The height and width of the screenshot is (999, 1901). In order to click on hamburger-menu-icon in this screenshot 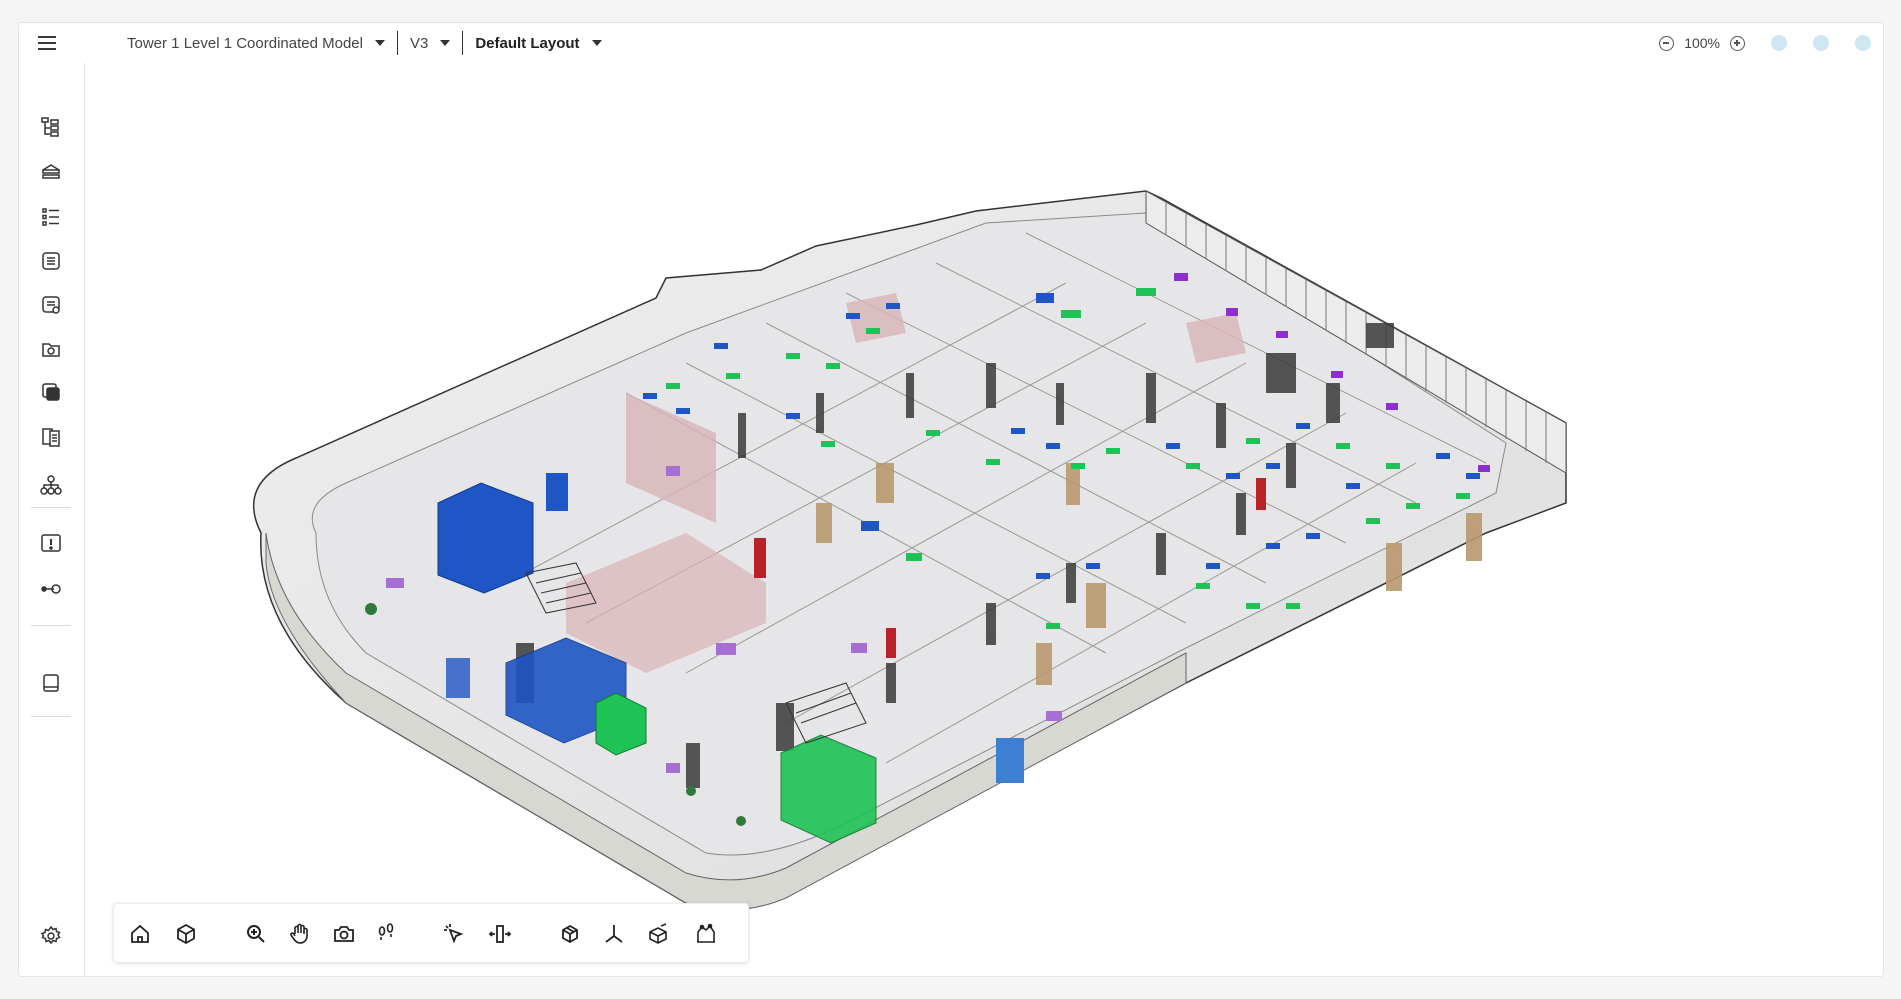, I will do `click(47, 43)`.